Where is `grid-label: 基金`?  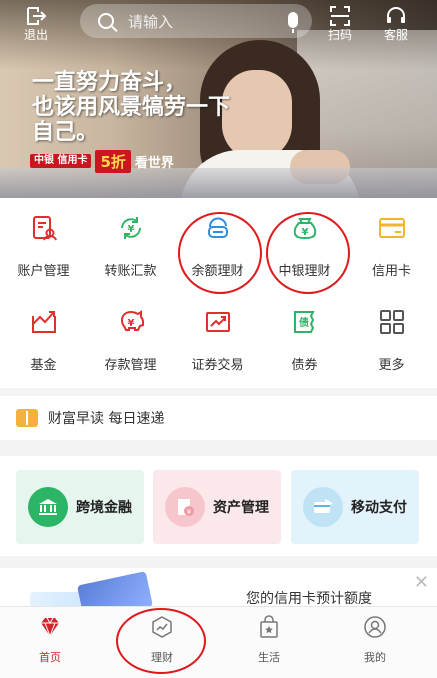 grid-label: 基金 is located at coordinates (43, 365).